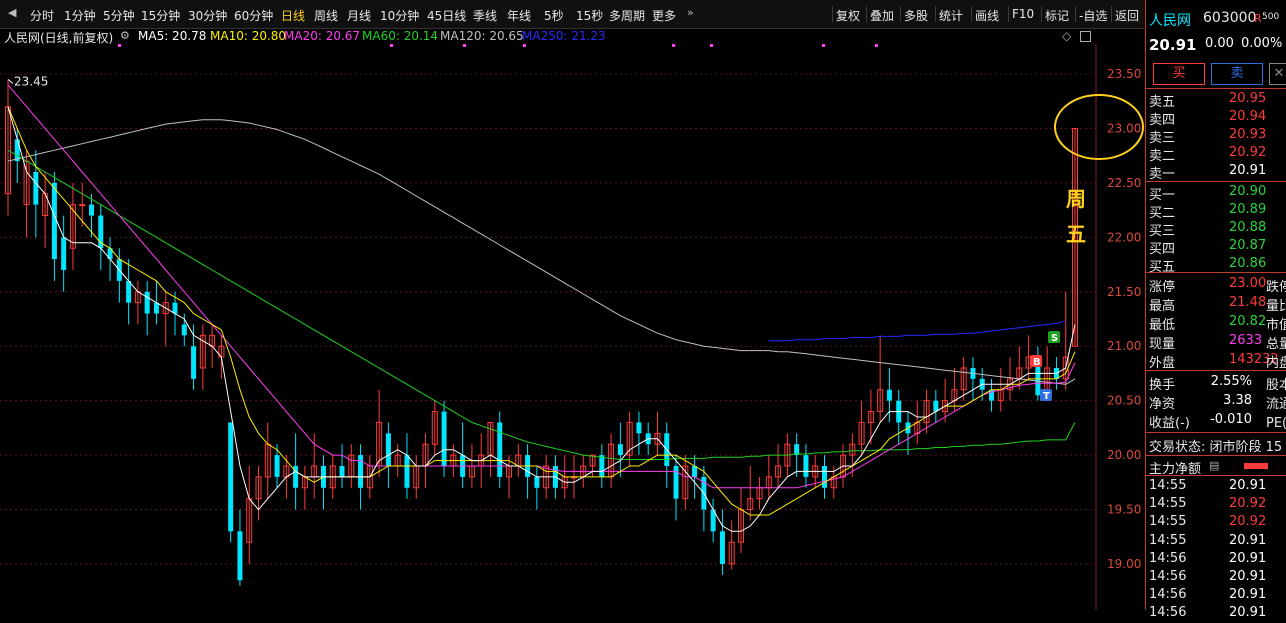  What do you see at coordinates (882, 15) in the screenshot?
I see `toolbar-button: 叠加` at bounding box center [882, 15].